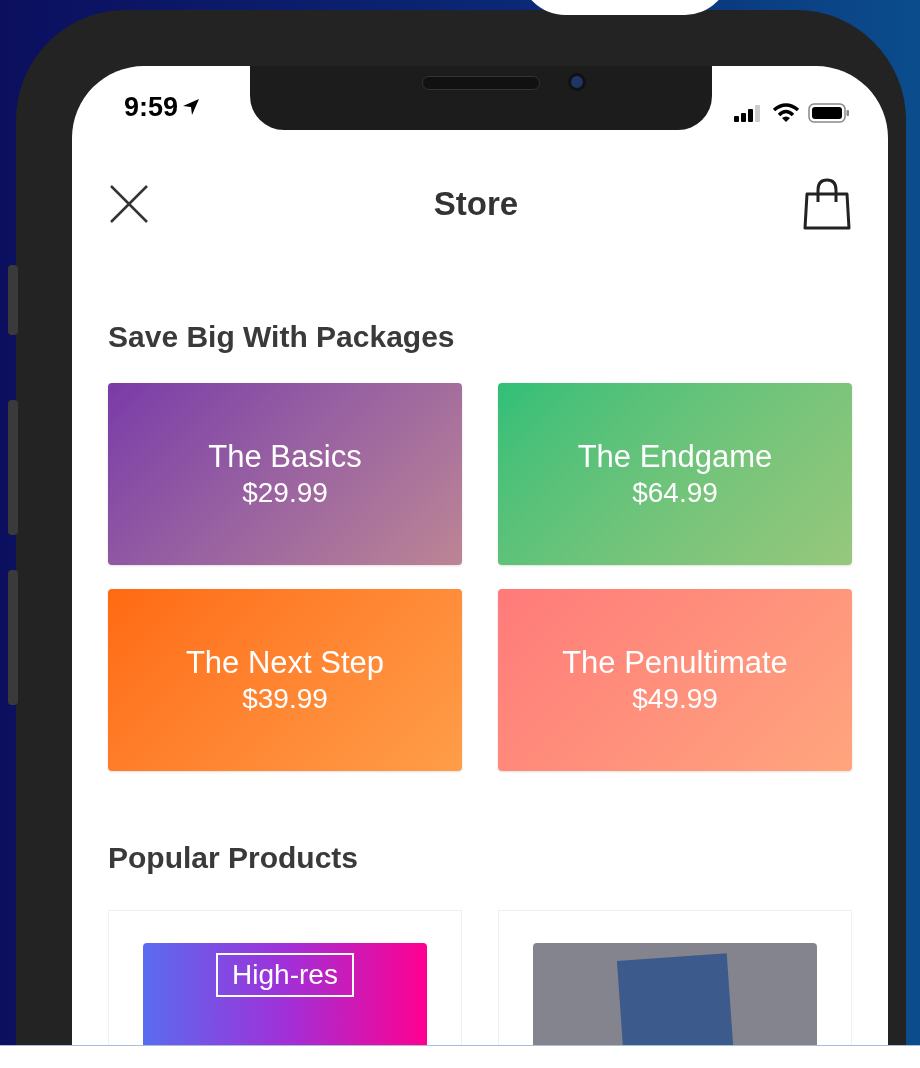 This screenshot has width=920, height=1068. I want to click on screen-title: Store, so click(476, 204).